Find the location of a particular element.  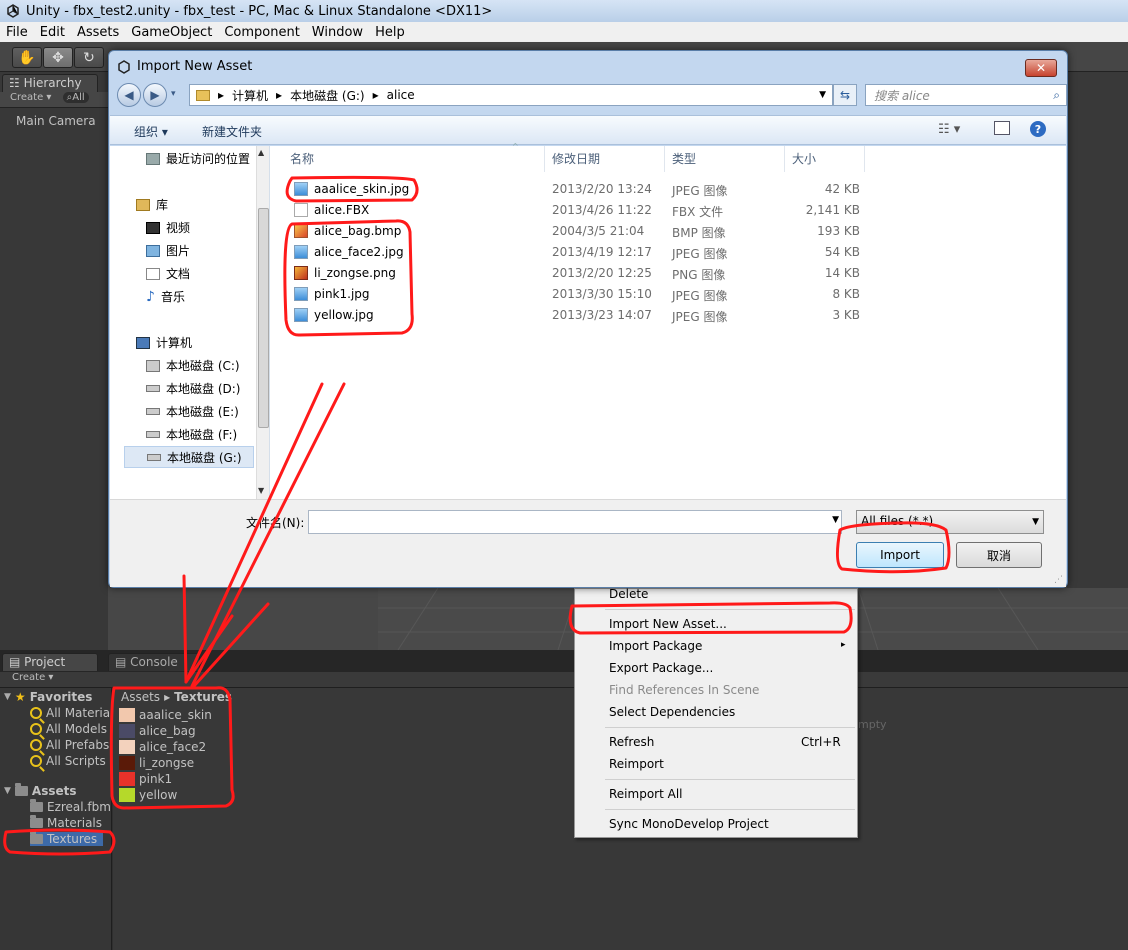

nav-computer: 计算机 is located at coordinates (164, 342).